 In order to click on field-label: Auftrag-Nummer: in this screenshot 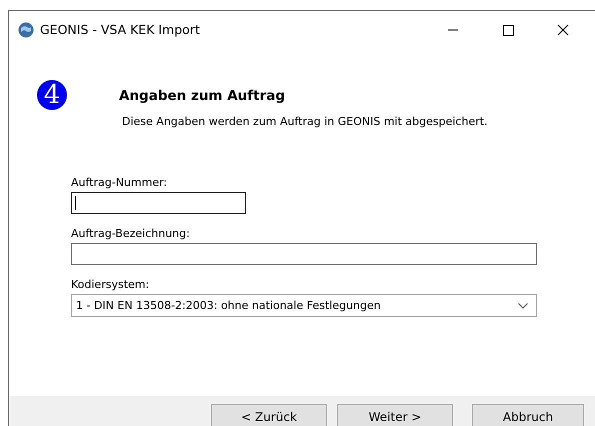, I will do `click(119, 182)`.